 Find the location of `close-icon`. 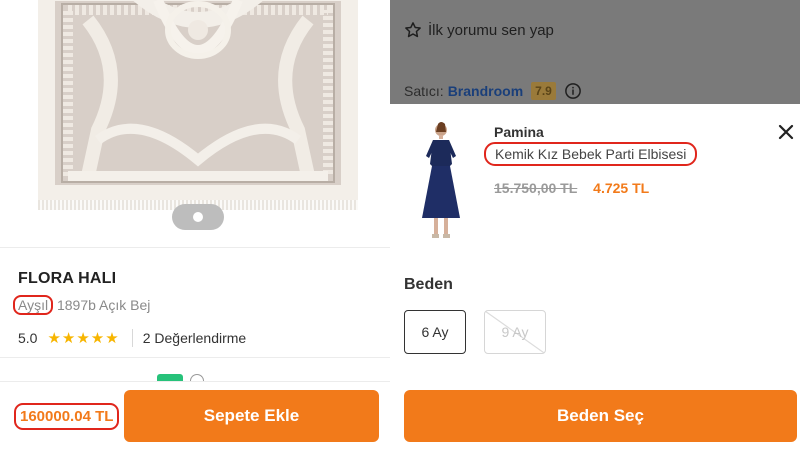

close-icon is located at coordinates (786, 132).